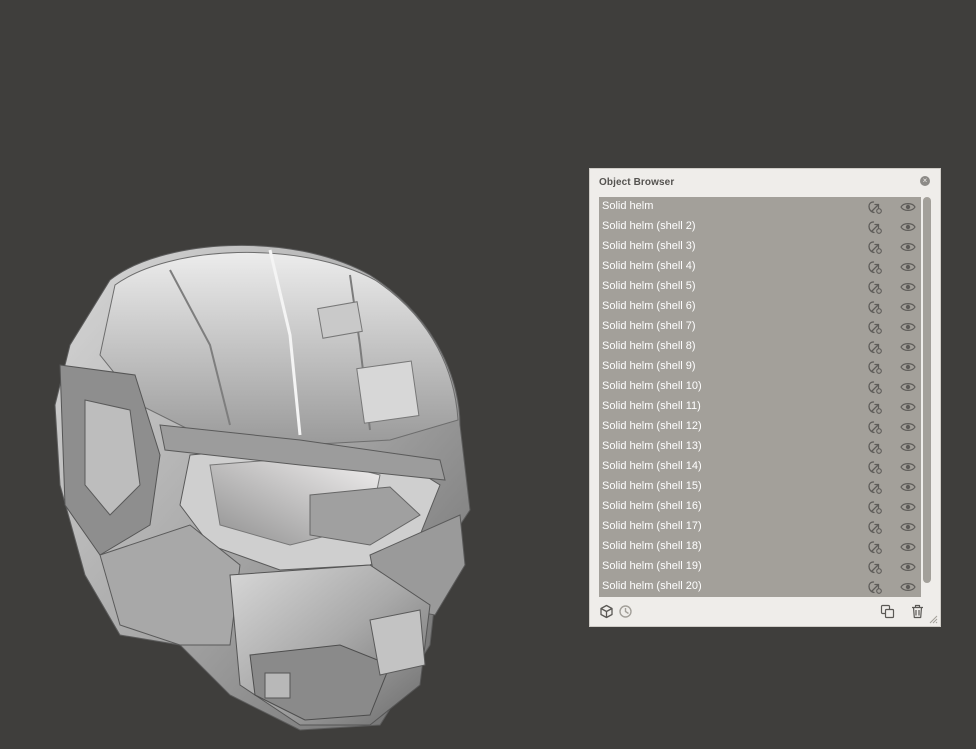 The width and height of the screenshot is (976, 749). Describe the element at coordinates (760, 367) in the screenshot. I see `list-item: Solid helm (shell 9)` at that location.